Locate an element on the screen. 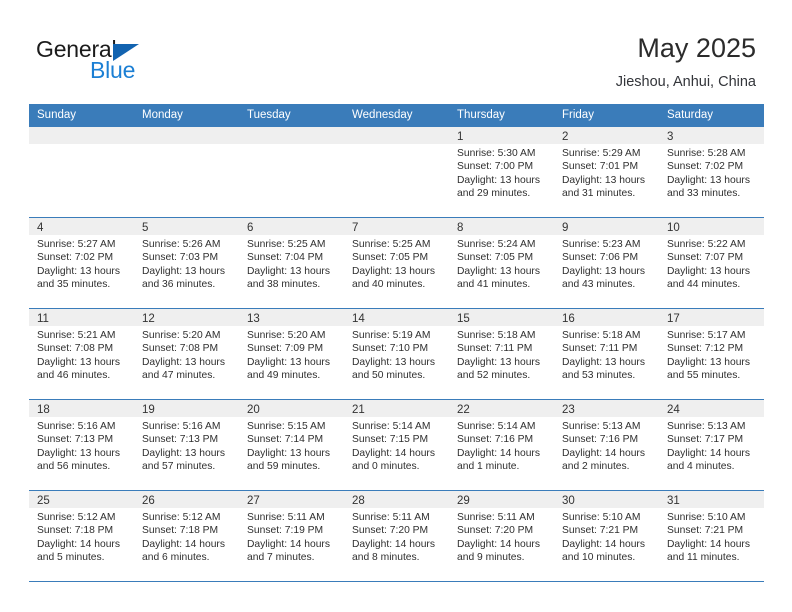  sunrise-text: Sunrise: 5:12 AM is located at coordinates (181, 517).